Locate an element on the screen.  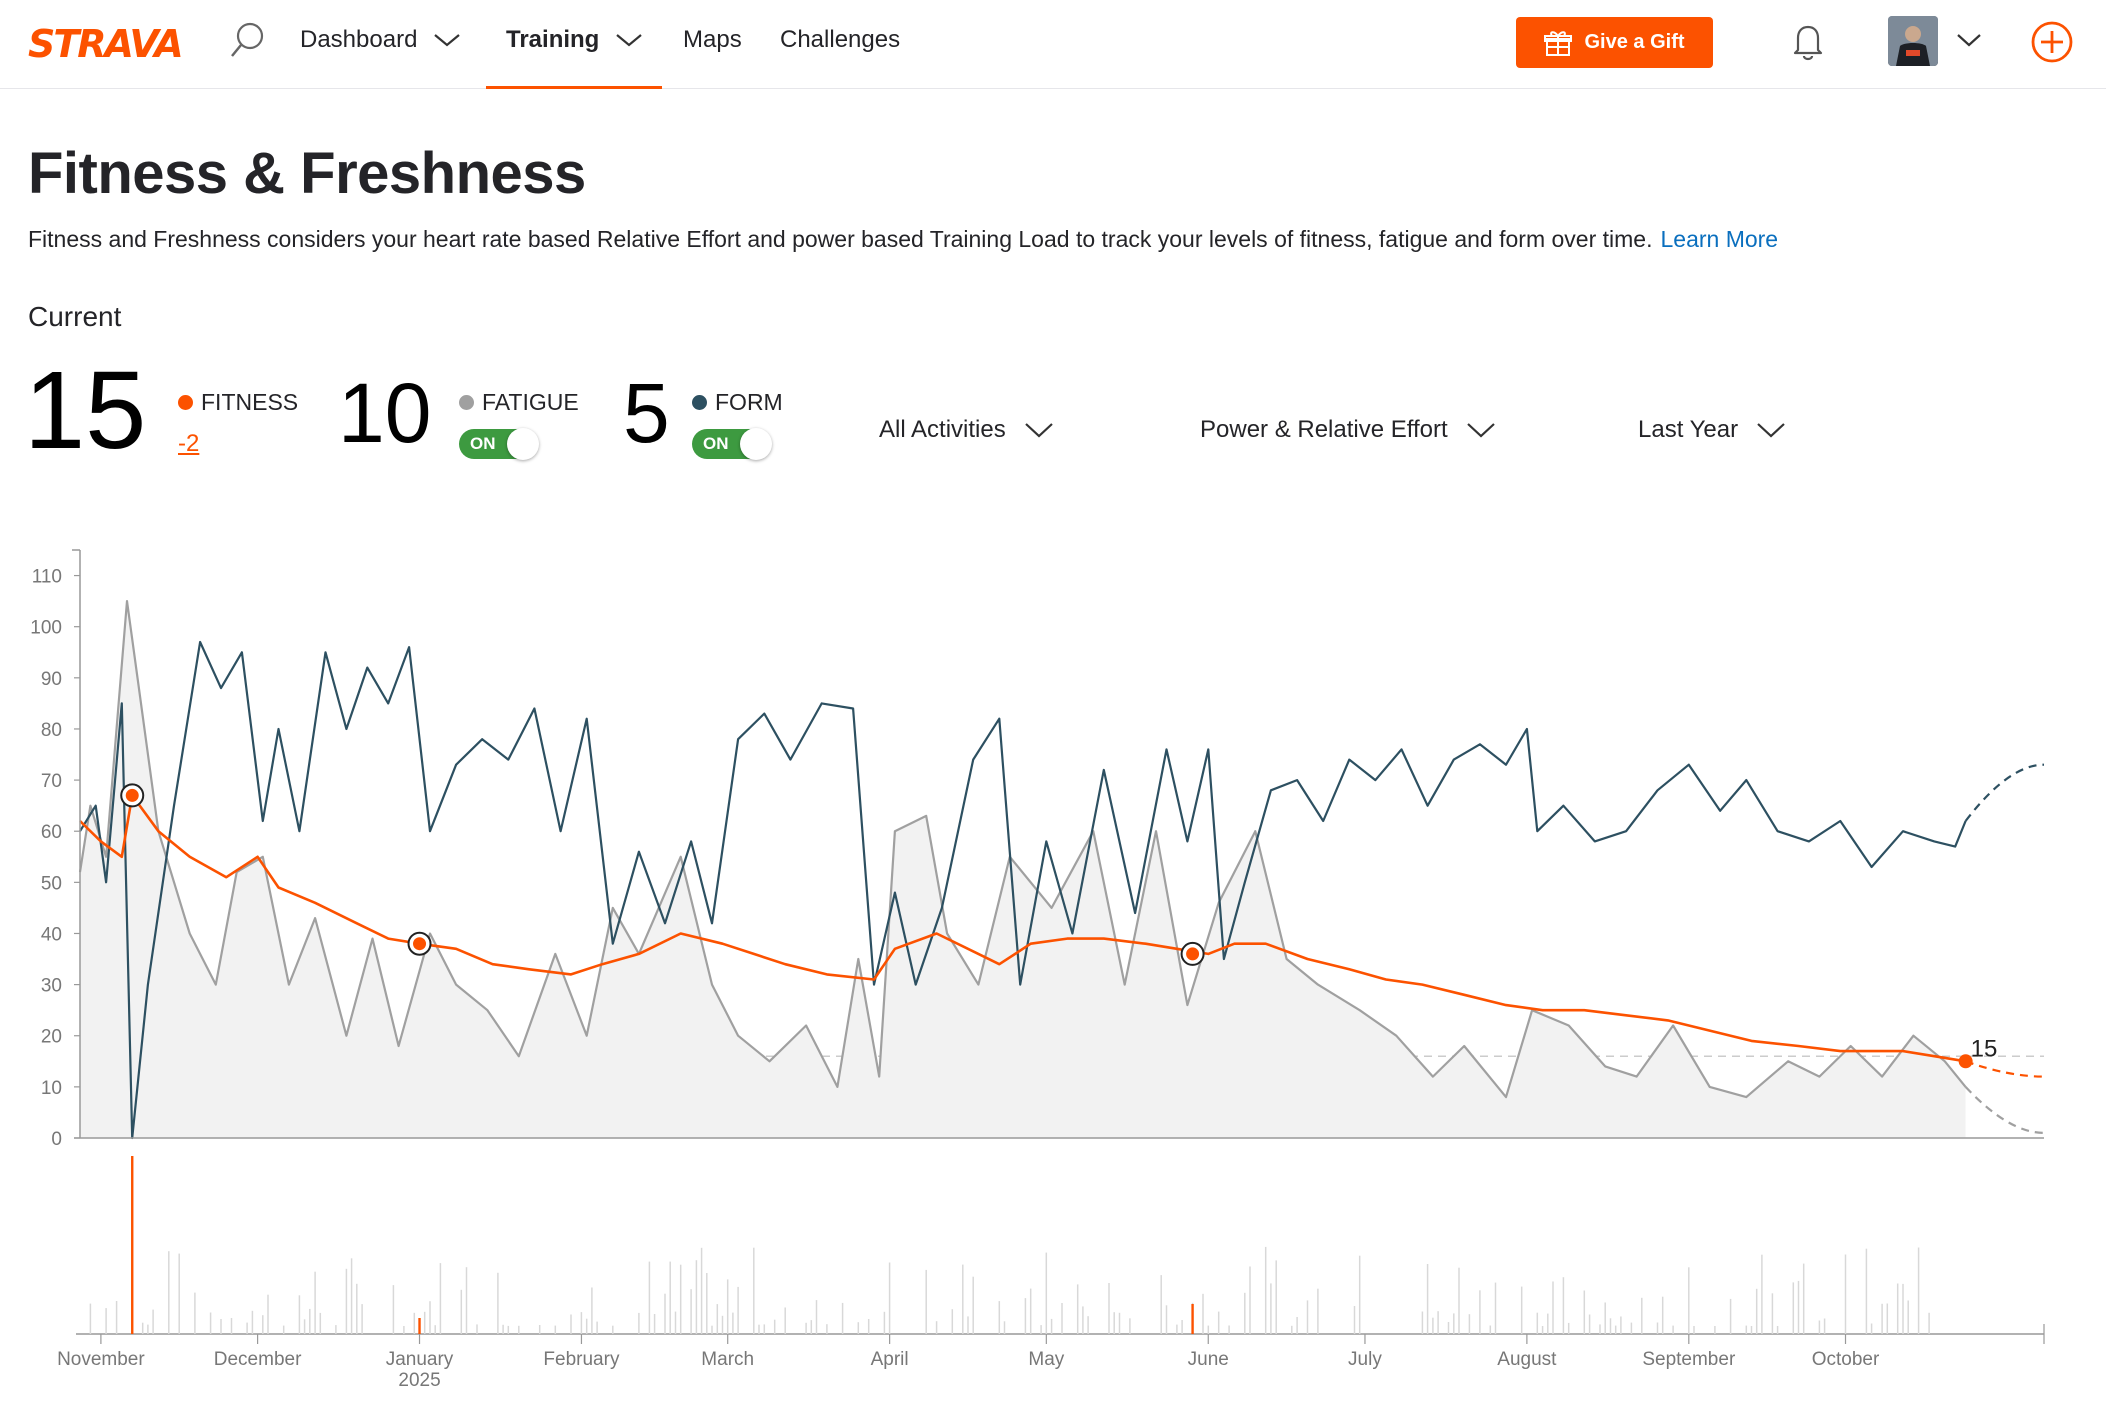
form-toggle-label: ON is located at coordinates (716, 443).